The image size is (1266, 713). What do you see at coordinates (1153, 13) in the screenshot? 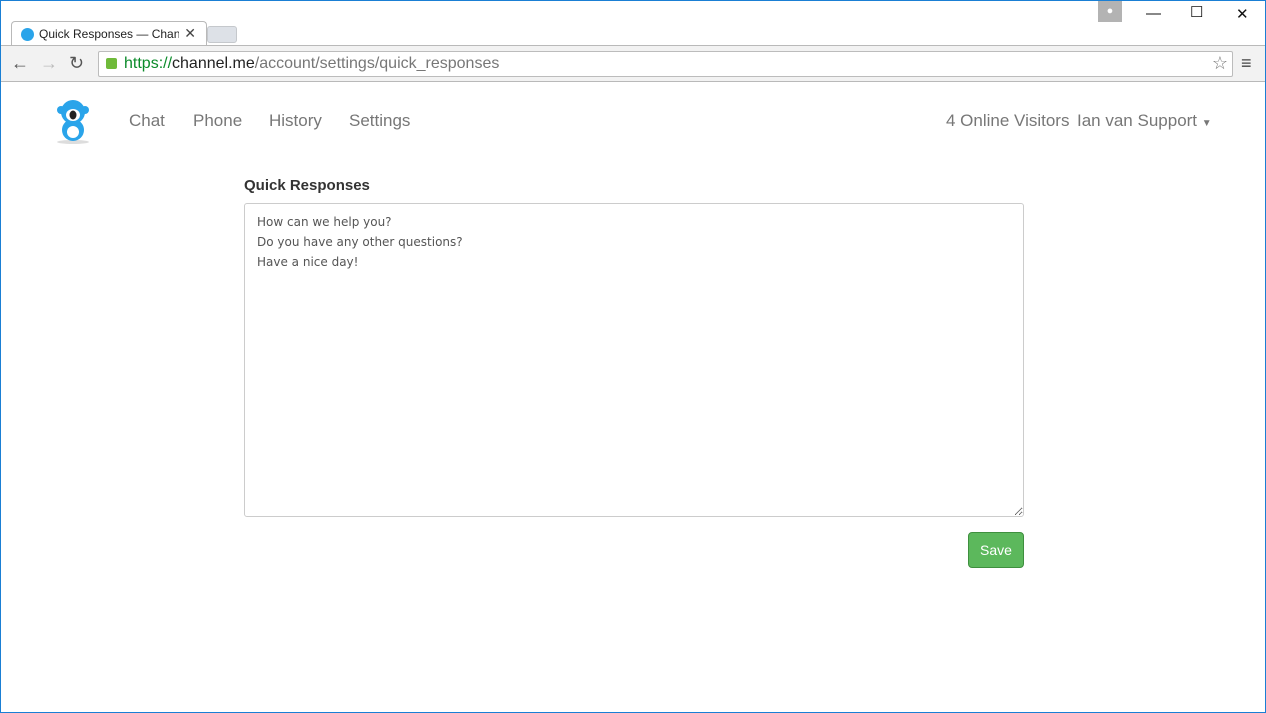
I see `minimize-button: —` at bounding box center [1153, 13].